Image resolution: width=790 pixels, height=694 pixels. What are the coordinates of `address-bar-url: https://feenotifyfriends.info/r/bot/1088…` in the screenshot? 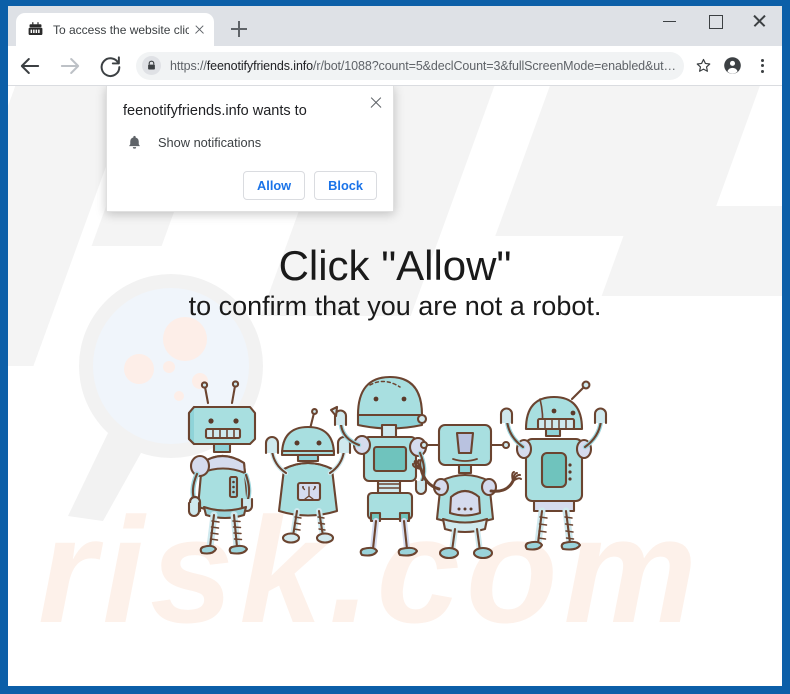 It's located at (423, 66).